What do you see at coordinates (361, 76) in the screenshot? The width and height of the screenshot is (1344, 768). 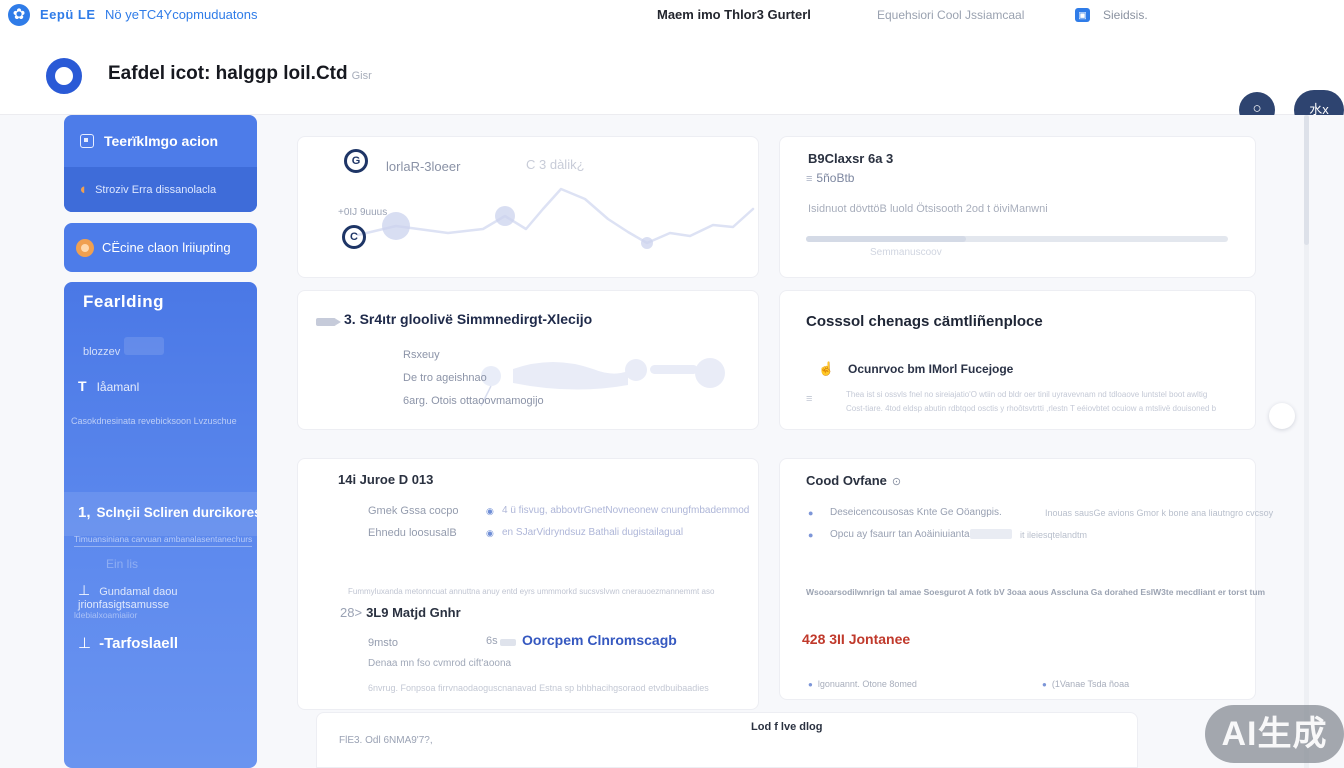 I see `page-title-suffix: Gisr` at bounding box center [361, 76].